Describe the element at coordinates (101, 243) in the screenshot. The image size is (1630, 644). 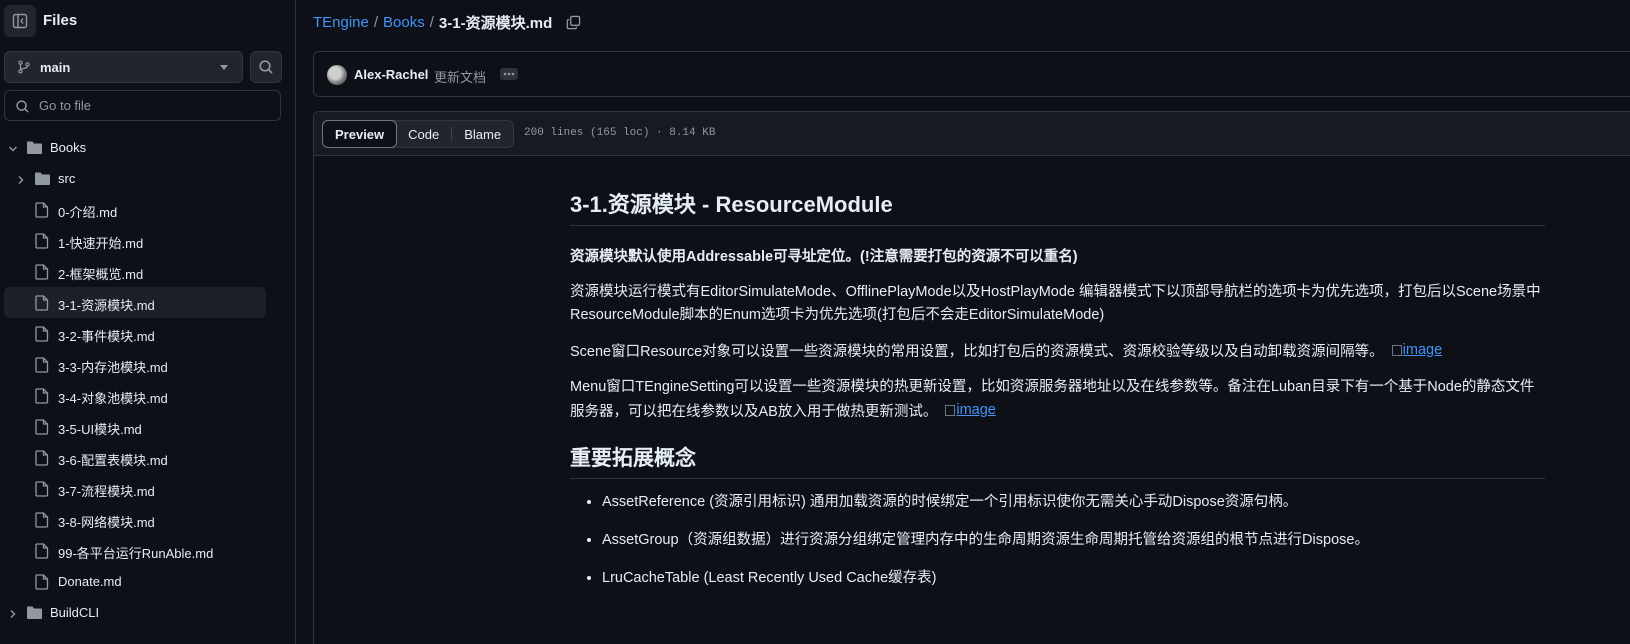
I see `tree-item-label: 1-快速开始.md` at that location.